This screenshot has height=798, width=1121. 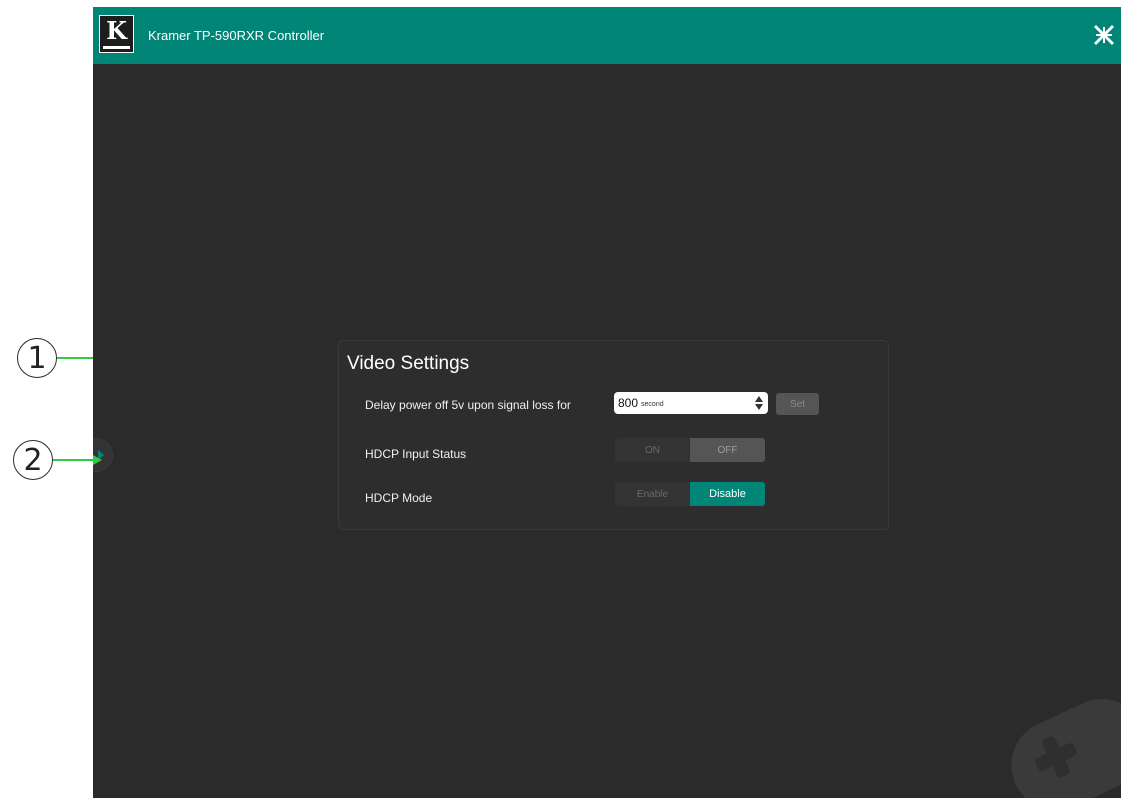 I want to click on hdcp-mode-disable-button: Disable, so click(x=727, y=494).